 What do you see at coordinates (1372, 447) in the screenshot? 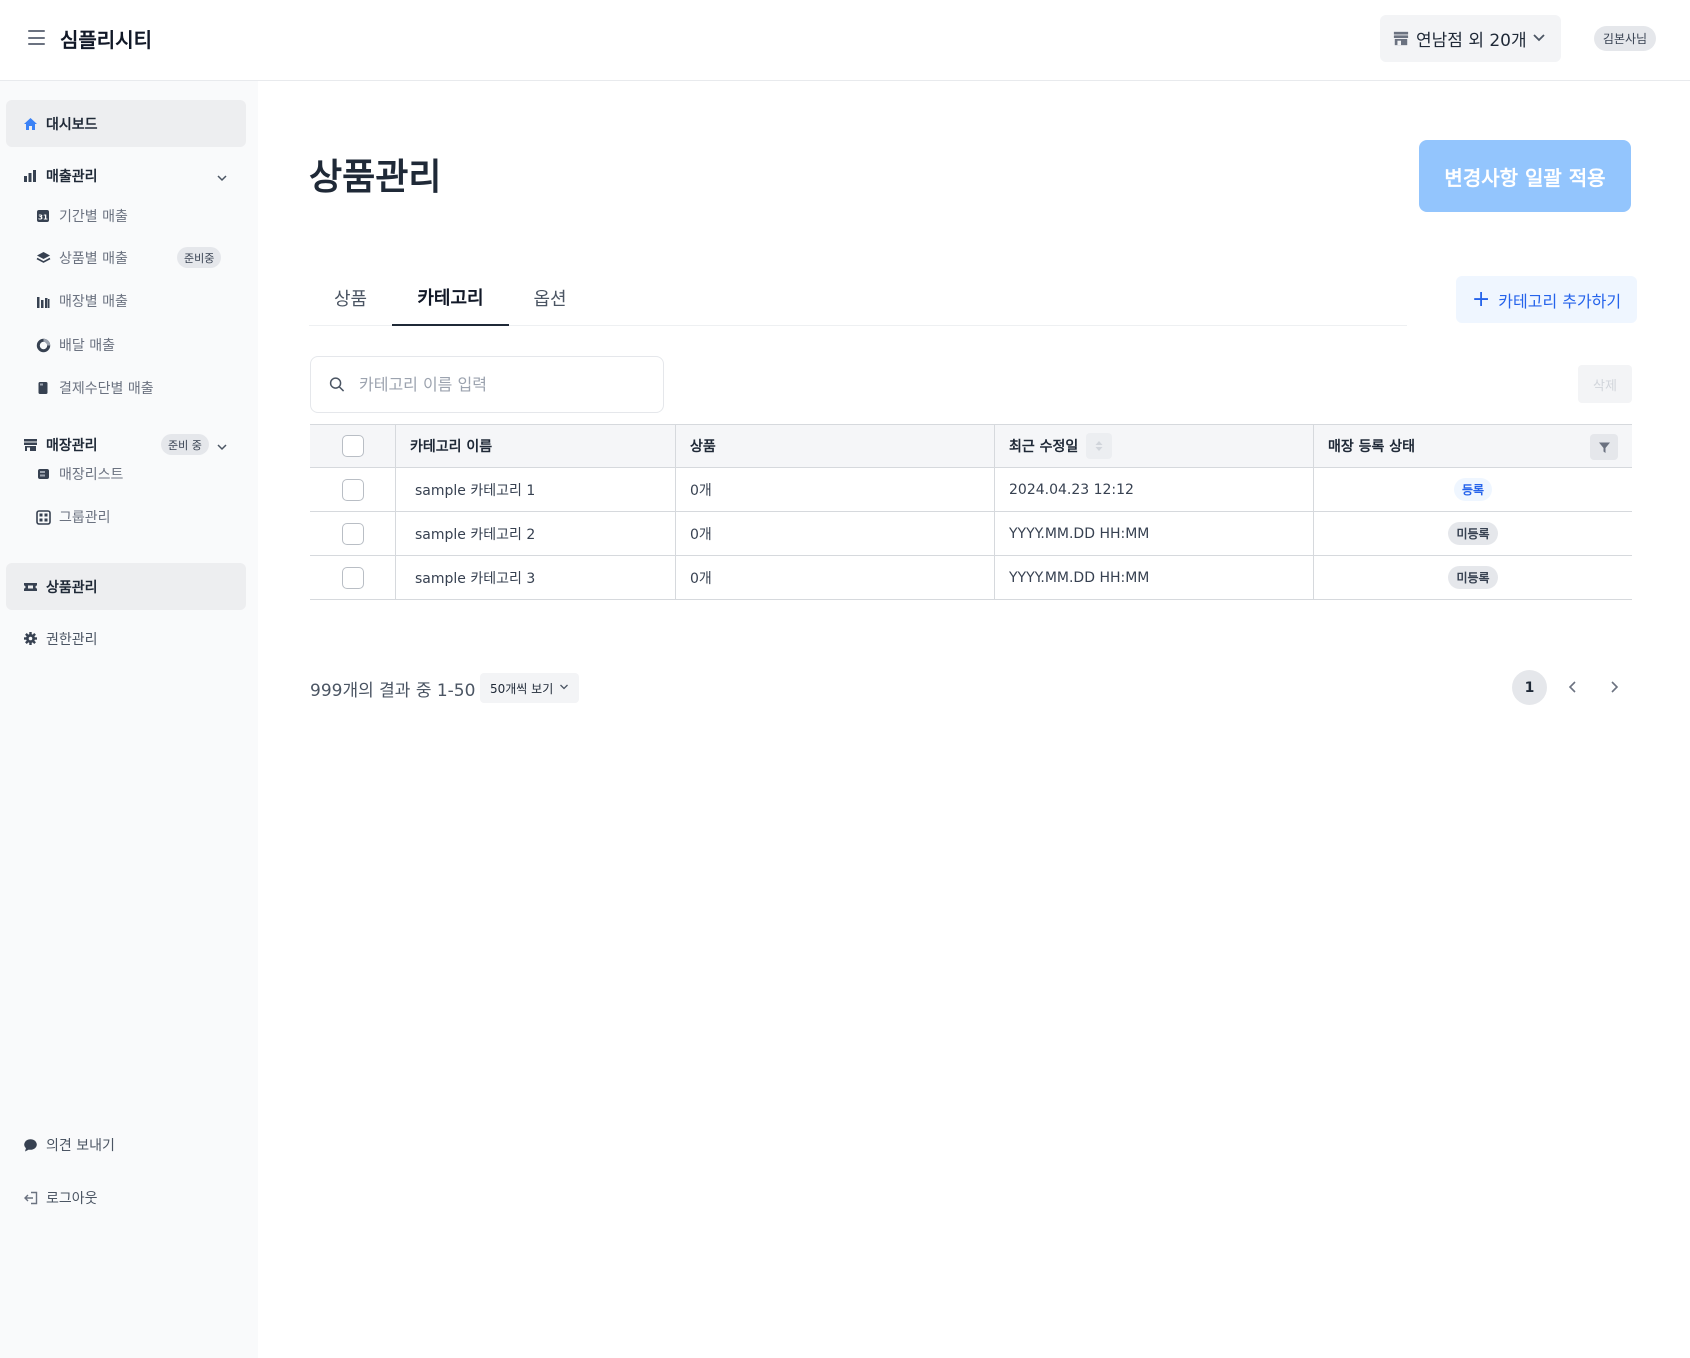
I see `column-header-label: 매장 등록 상태` at bounding box center [1372, 447].